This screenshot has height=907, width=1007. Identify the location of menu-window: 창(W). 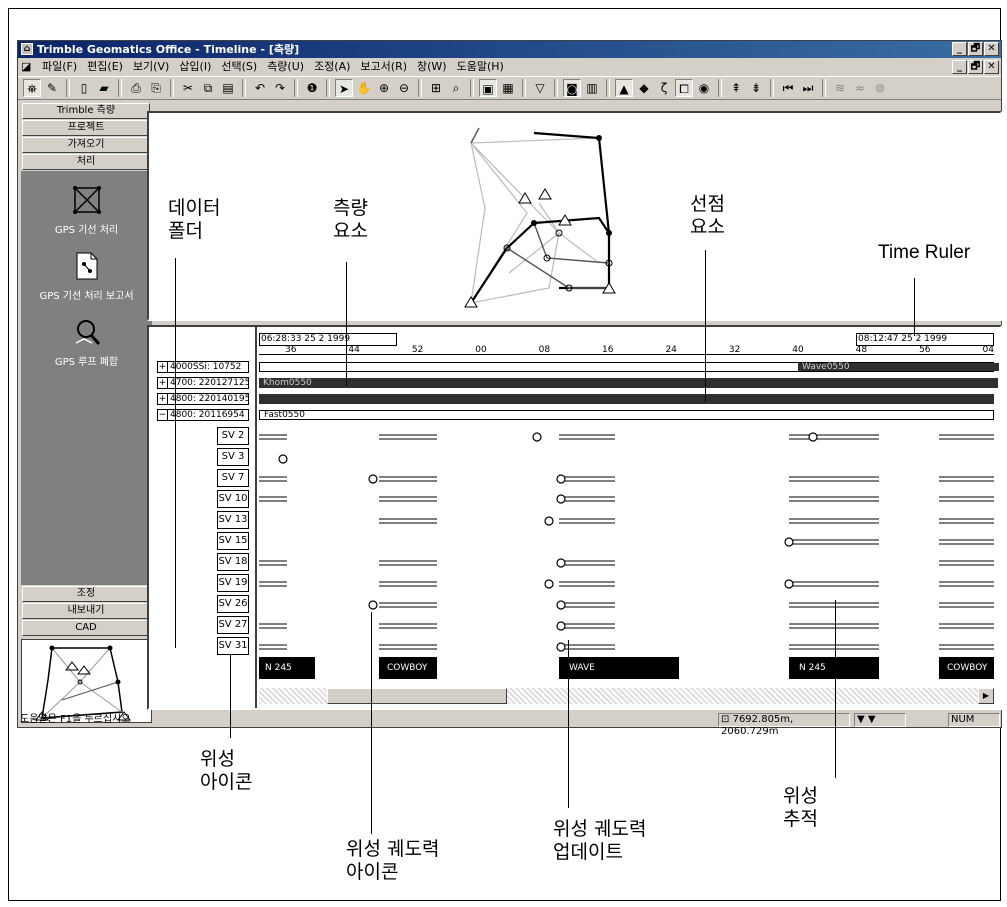
(432, 66).